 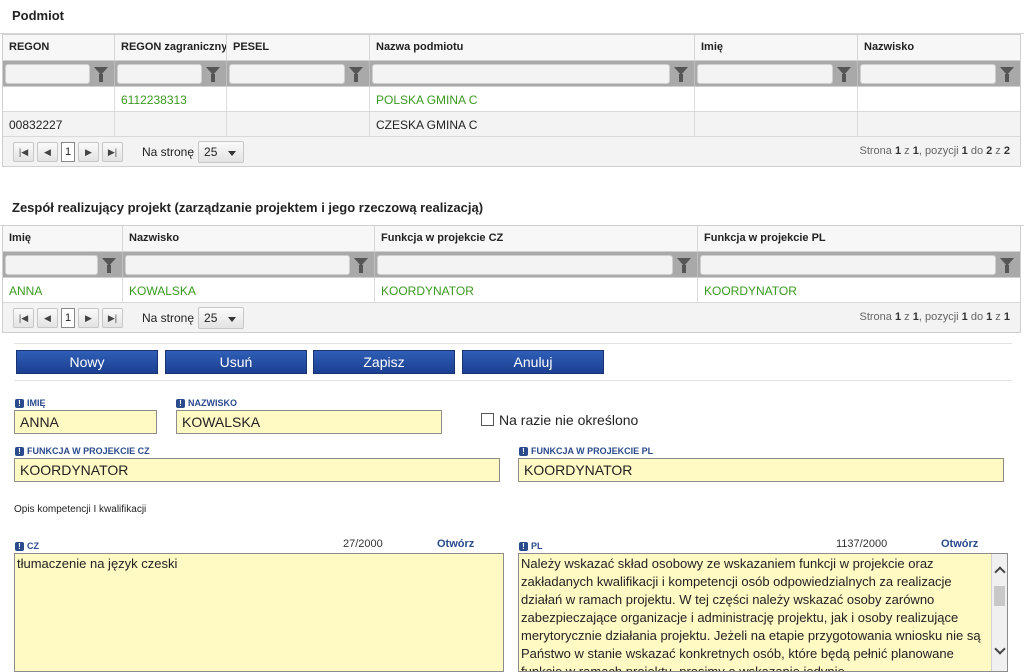 What do you see at coordinates (586, 451) in the screenshot?
I see `function-pl-label: ! FUNKCJA W PROJEKCIE PL` at bounding box center [586, 451].